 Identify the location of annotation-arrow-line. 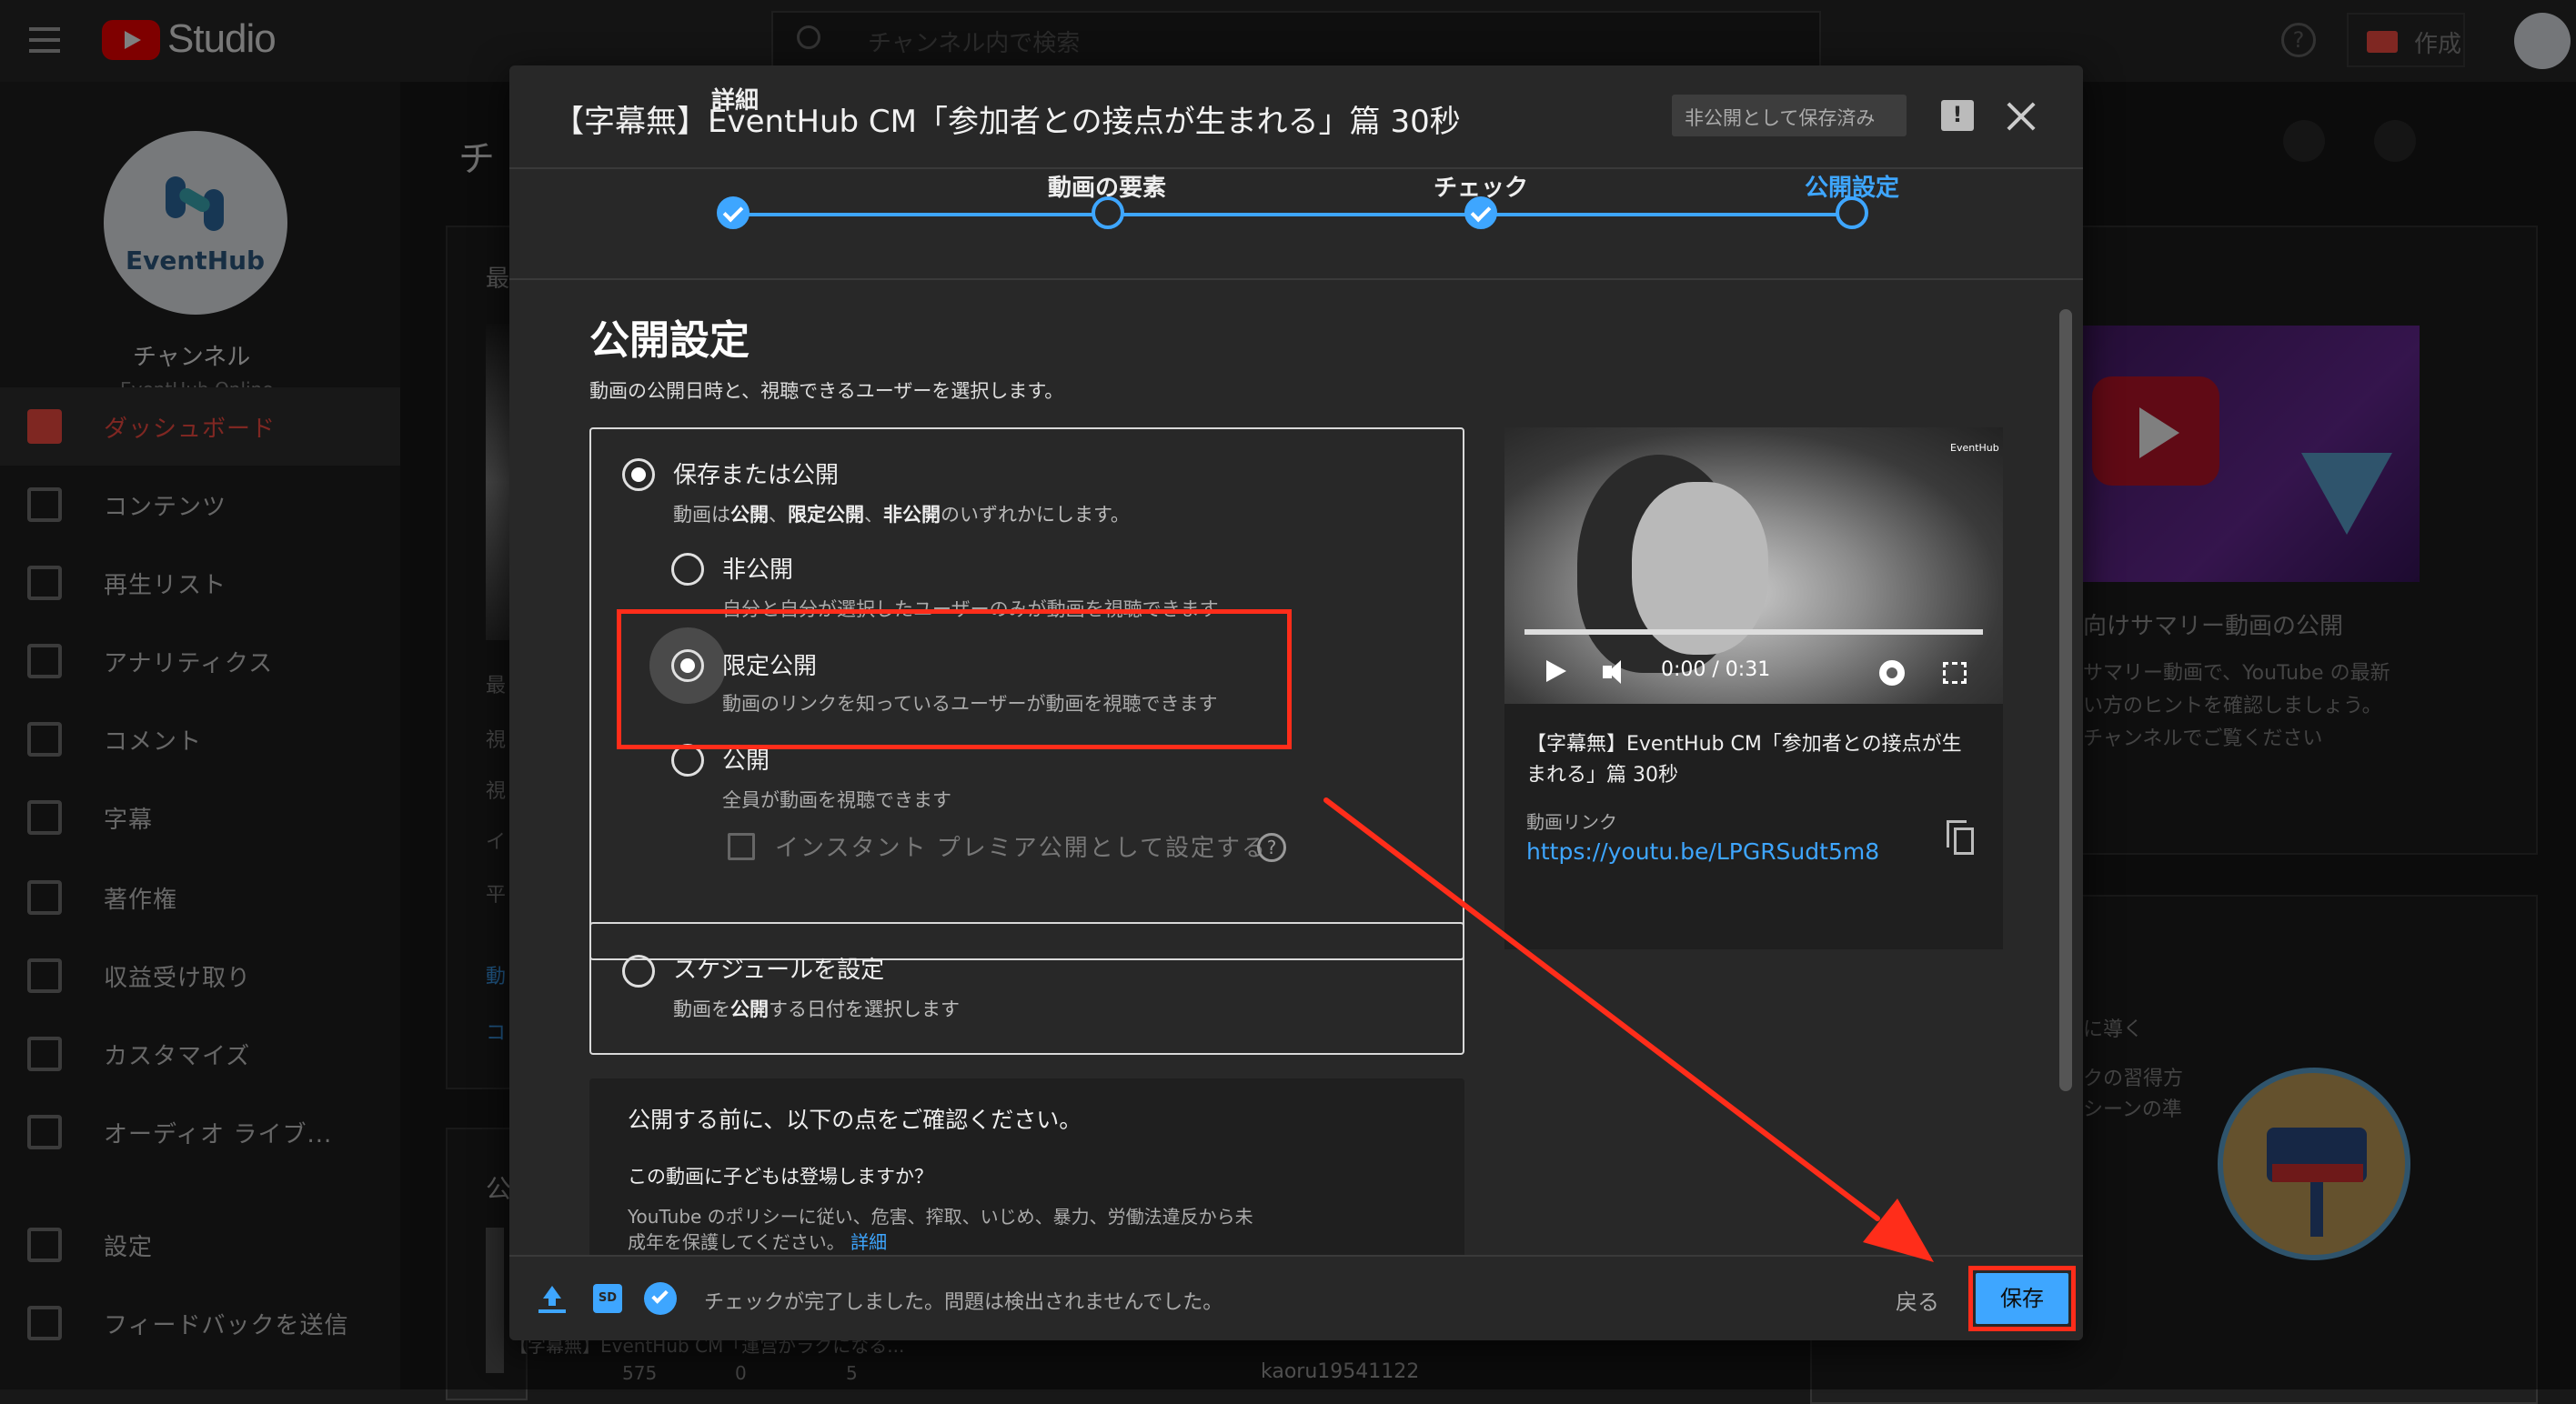
(1601, 1009).